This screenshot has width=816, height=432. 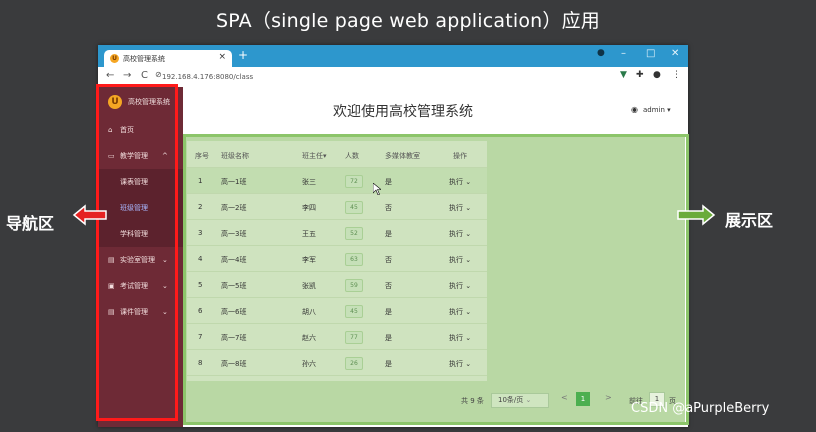 I want to click on user-icon: ◉, so click(x=634, y=109).